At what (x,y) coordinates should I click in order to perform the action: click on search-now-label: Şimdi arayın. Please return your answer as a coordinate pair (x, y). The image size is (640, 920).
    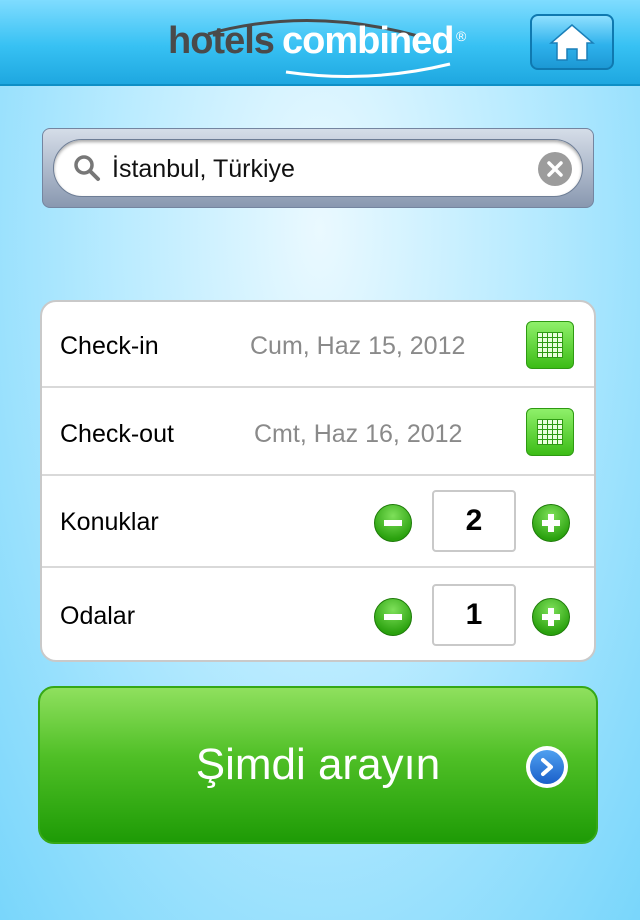
    Looking at the image, I should click on (318, 764).